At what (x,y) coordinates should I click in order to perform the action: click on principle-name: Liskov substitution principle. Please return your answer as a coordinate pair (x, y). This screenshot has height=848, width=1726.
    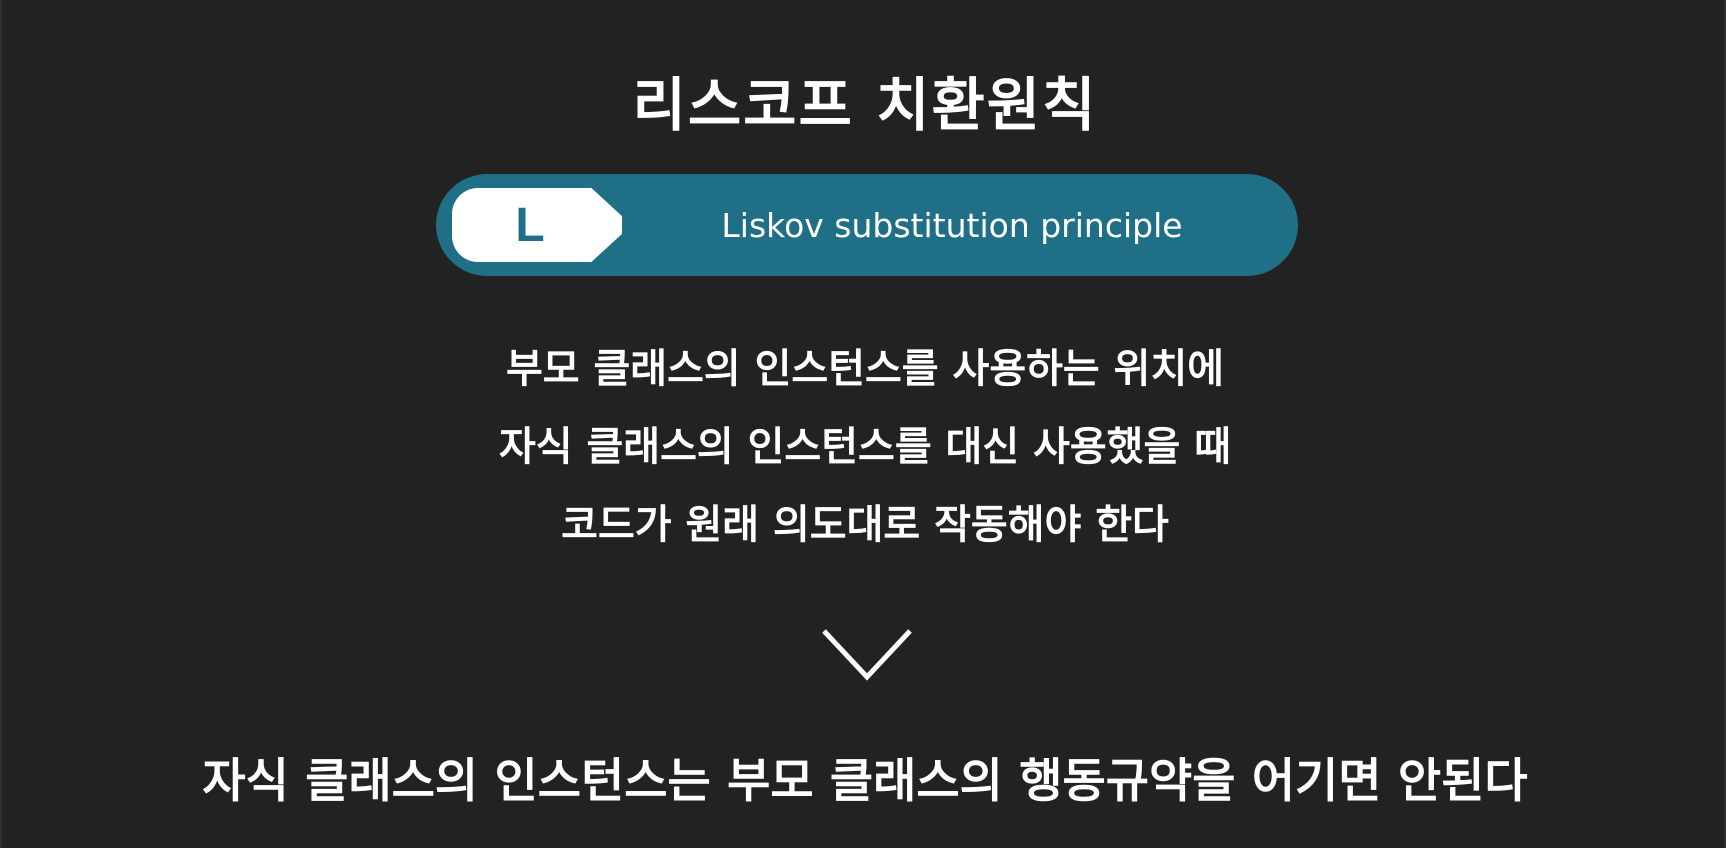
    Looking at the image, I should click on (952, 225).